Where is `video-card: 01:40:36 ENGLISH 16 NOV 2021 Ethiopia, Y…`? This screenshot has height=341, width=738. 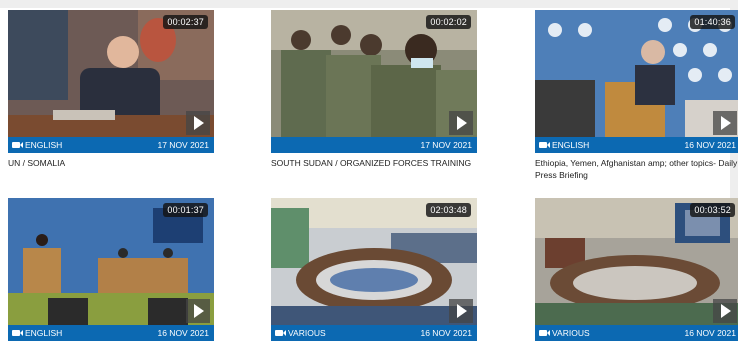
video-card: 01:40:36 ENGLISH 16 NOV 2021 Ethiopia, Y… is located at coordinates (636, 95).